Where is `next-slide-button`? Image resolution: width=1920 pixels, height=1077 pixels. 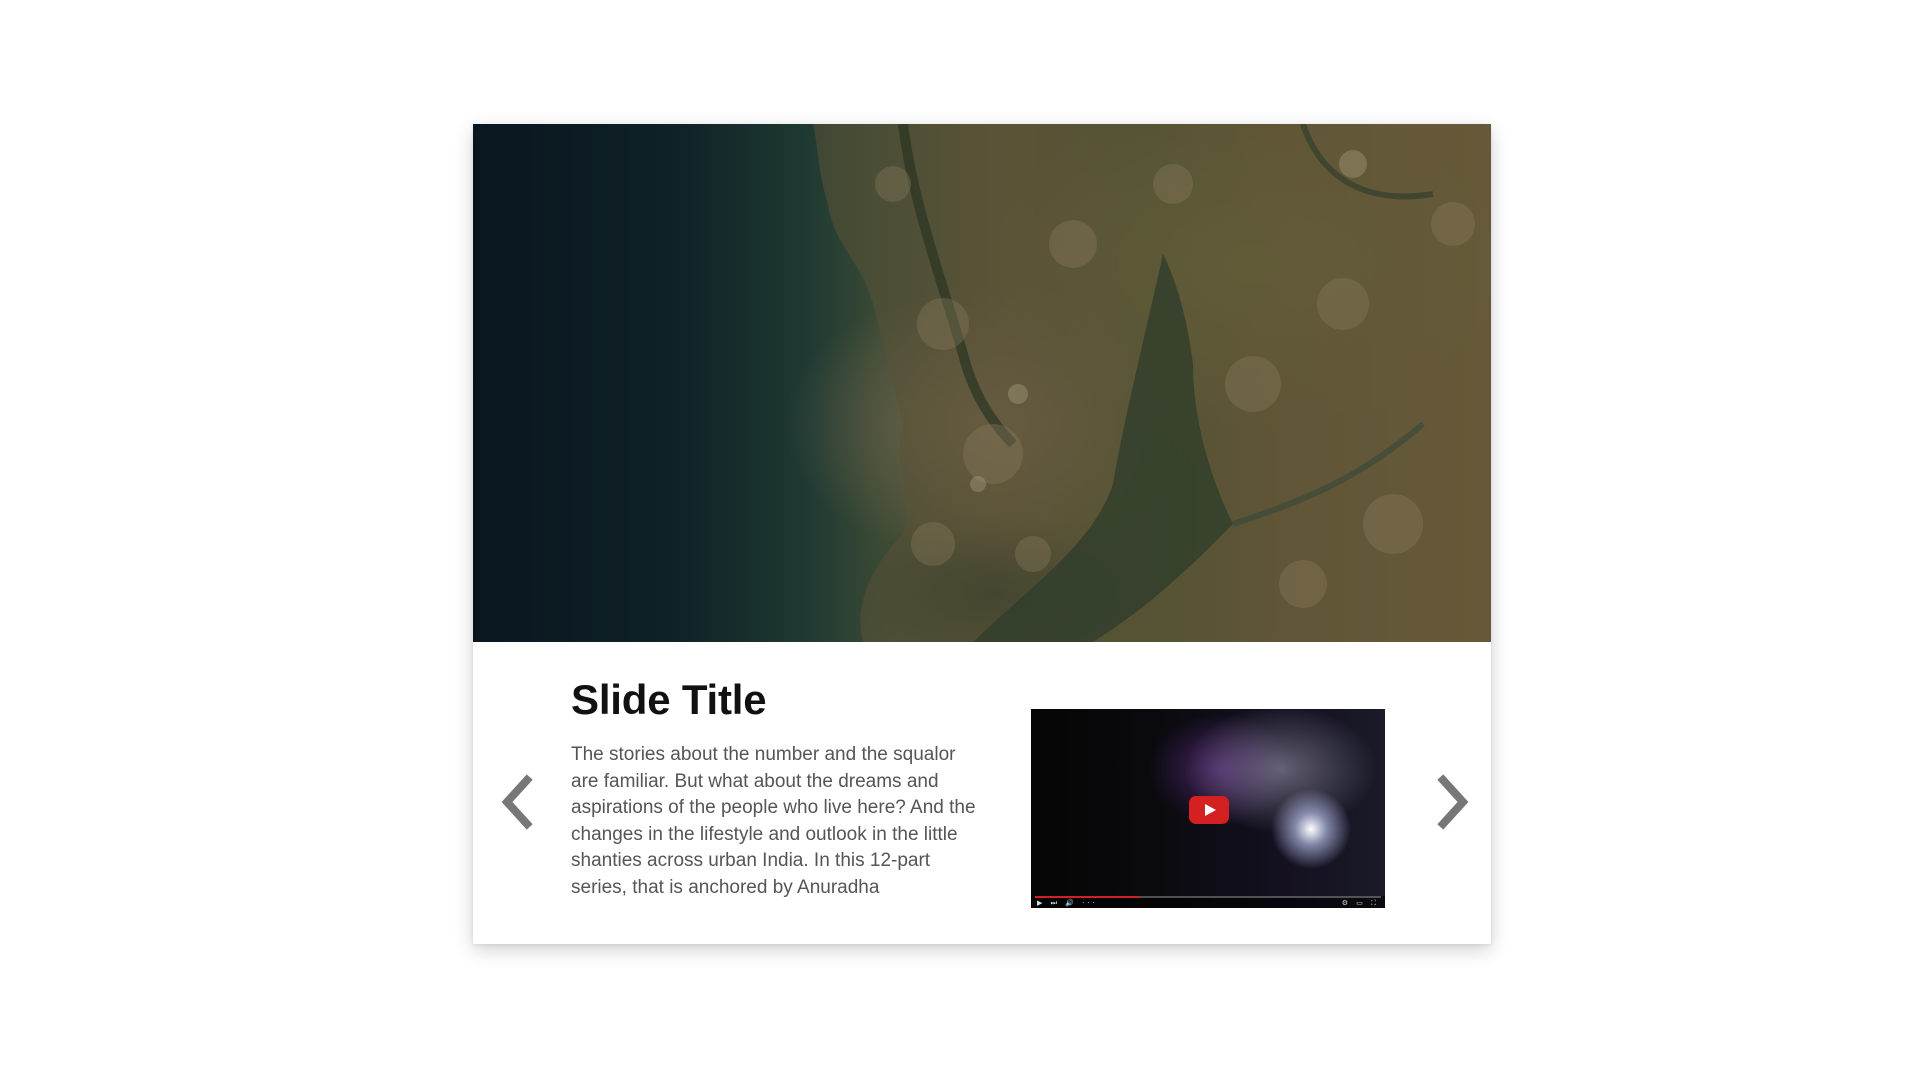 next-slide-button is located at coordinates (1453, 802).